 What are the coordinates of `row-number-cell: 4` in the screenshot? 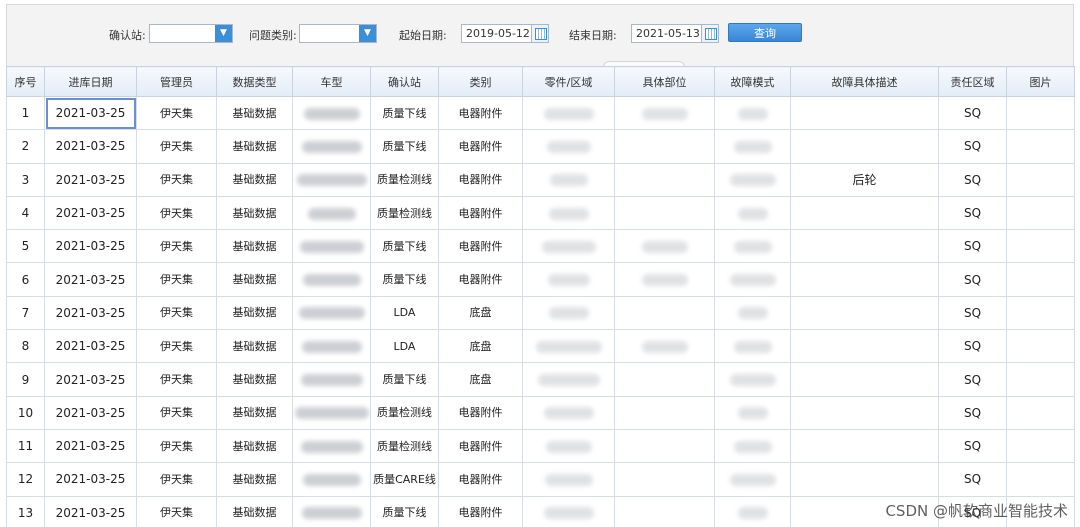 It's located at (25, 213).